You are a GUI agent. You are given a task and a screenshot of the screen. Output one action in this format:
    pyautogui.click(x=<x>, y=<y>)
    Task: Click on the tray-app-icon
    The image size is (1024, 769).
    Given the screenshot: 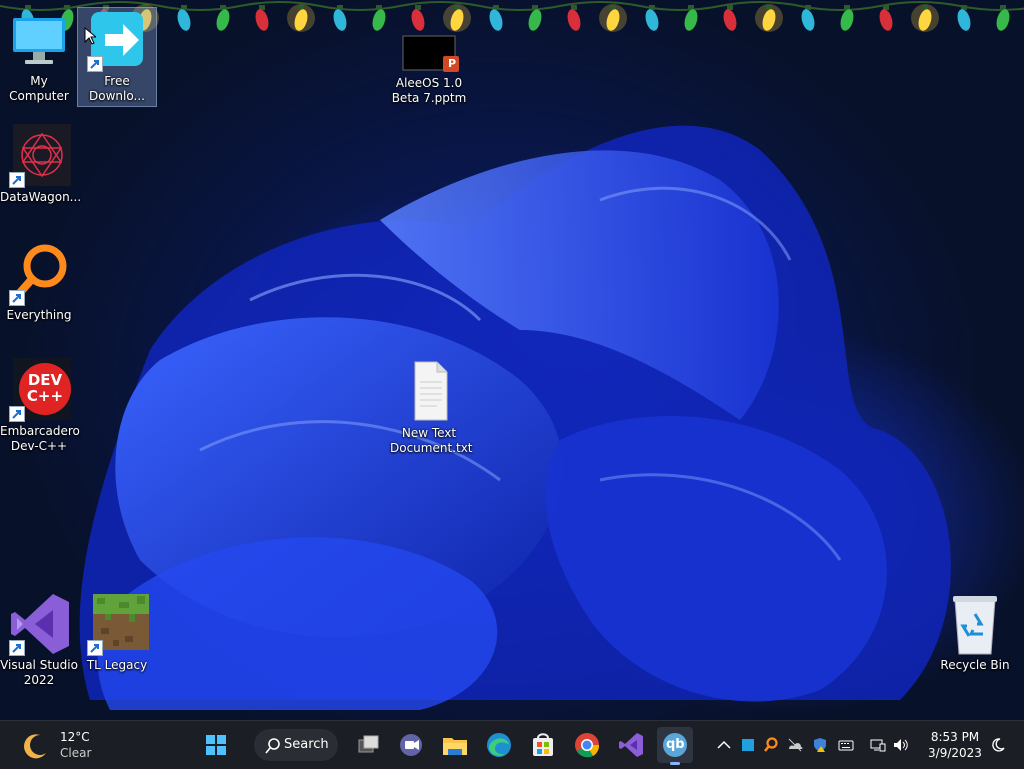 What is the action you would take?
    pyautogui.click(x=748, y=745)
    